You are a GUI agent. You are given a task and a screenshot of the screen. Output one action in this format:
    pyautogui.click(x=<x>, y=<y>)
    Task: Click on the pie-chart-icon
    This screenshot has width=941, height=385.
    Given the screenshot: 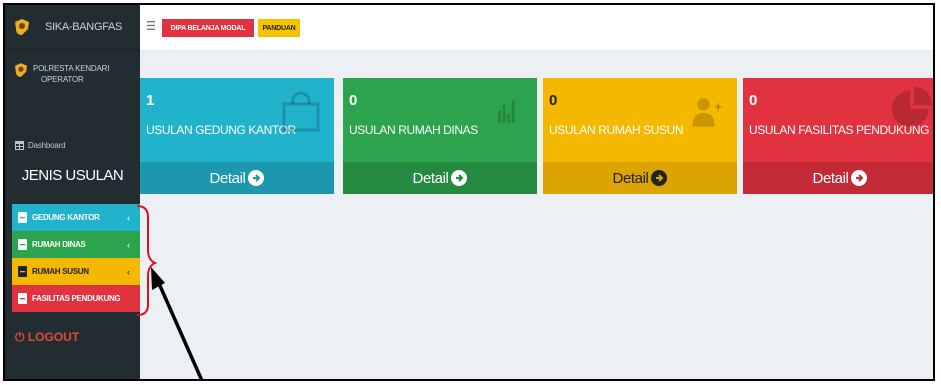 What is the action you would take?
    pyautogui.click(x=912, y=107)
    